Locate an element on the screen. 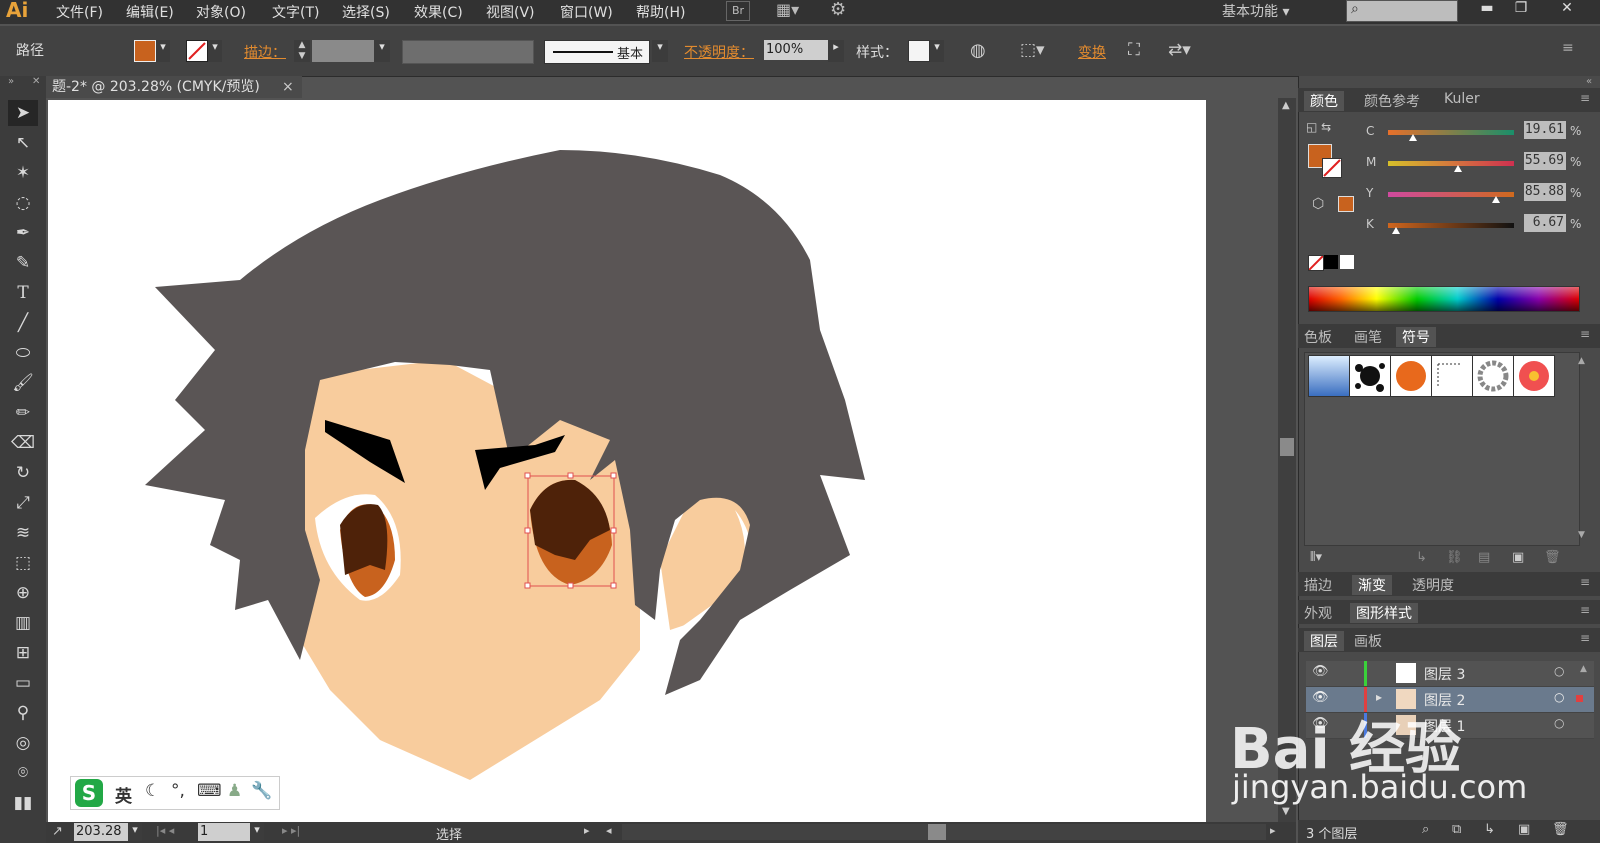 This screenshot has width=1600, height=843. align-to-selection-icon: ⬚▾ is located at coordinates (1032, 50).